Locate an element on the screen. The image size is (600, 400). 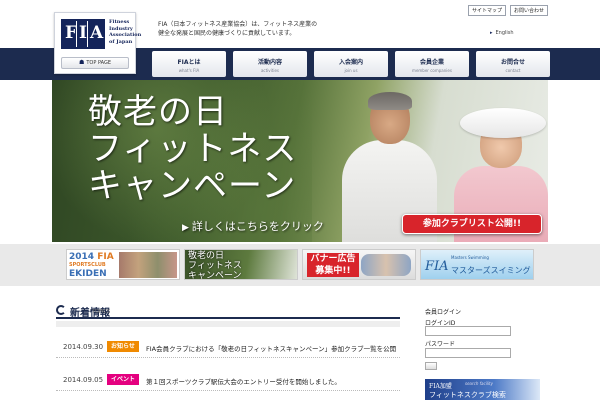
keiro-banner-title: 敬老の日 フィットネス キャンペーン is located at coordinates (215, 265).